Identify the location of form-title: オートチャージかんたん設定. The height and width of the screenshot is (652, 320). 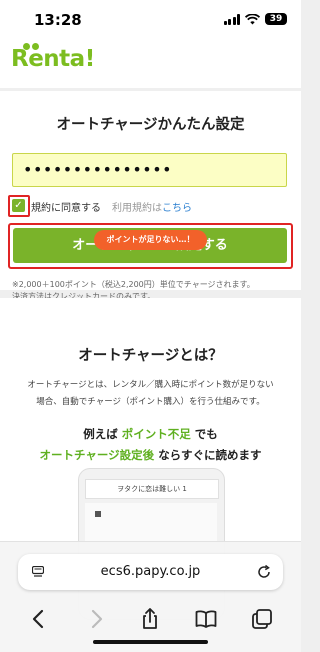
(150, 125).